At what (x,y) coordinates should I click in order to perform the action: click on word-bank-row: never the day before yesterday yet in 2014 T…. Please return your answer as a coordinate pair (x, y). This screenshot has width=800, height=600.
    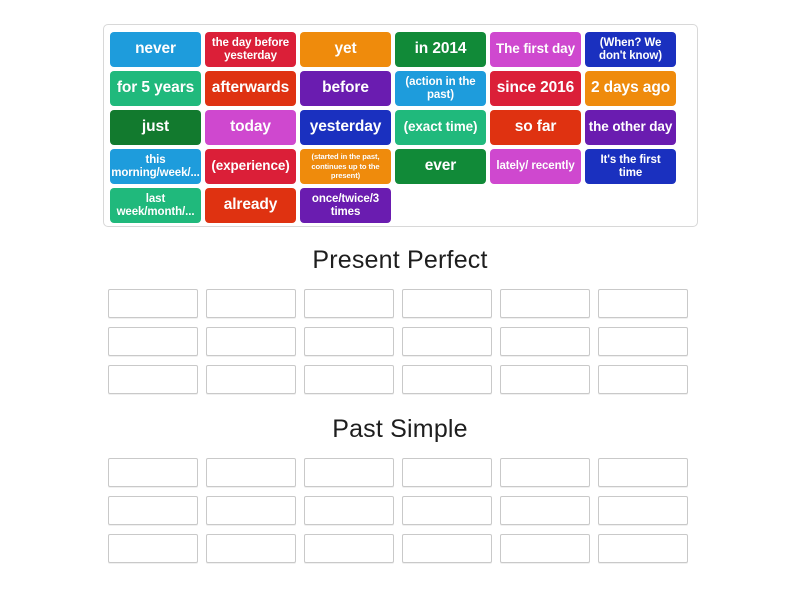
    Looking at the image, I should click on (400, 49).